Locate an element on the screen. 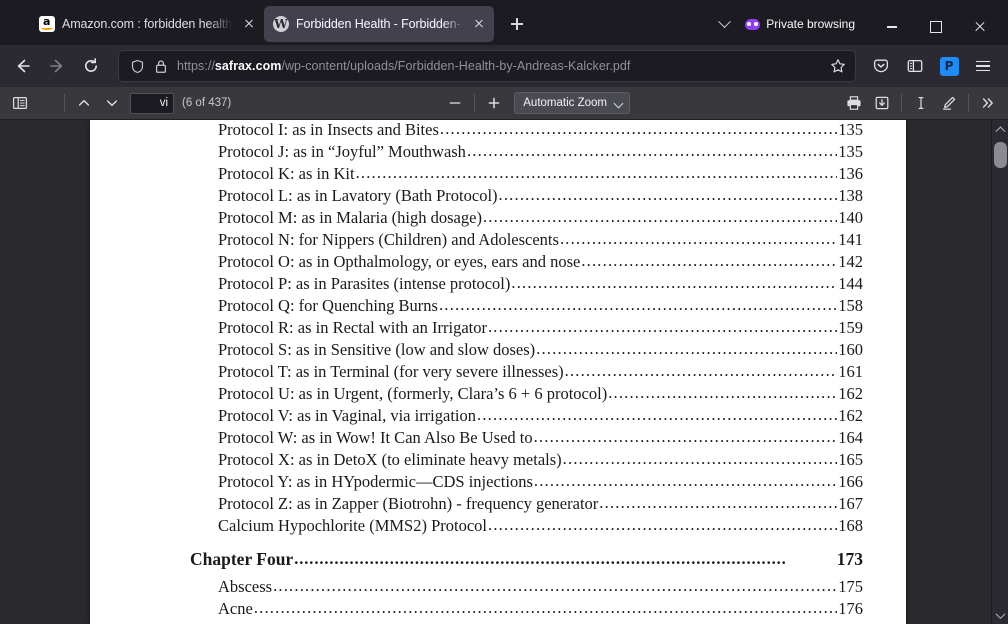 This screenshot has width=1008, height=624. app-menu-button is located at coordinates (983, 66).